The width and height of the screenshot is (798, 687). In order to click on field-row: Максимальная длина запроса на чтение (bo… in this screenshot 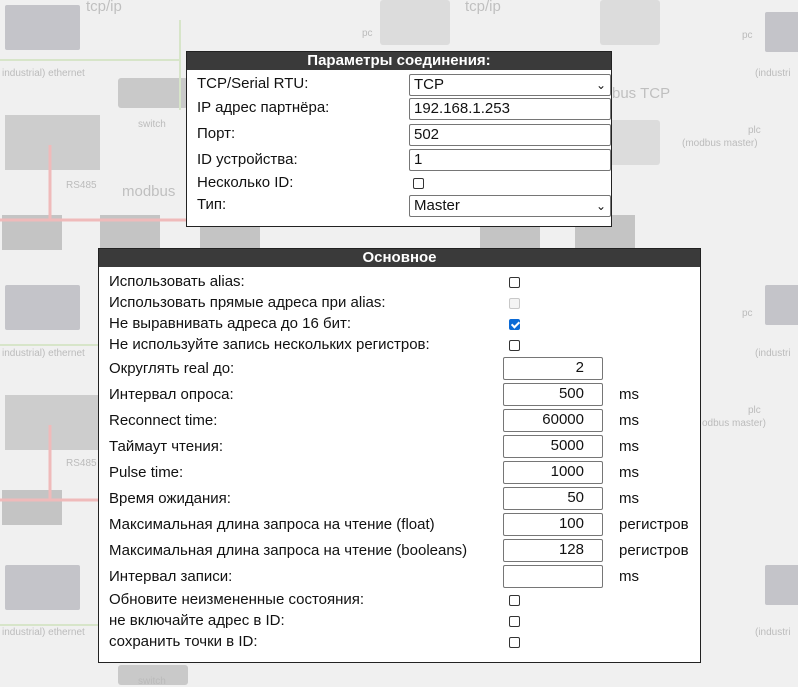, I will do `click(399, 550)`.